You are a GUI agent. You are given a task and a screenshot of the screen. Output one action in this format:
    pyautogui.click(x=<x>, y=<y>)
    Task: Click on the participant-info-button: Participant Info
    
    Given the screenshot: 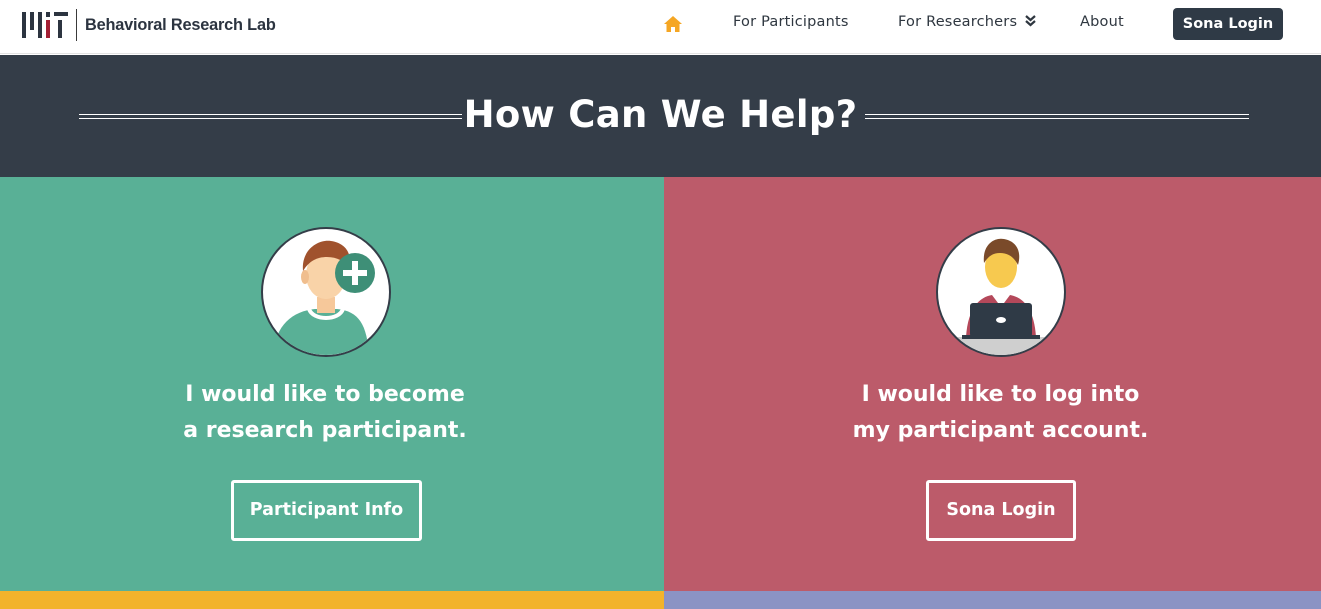 What is the action you would take?
    pyautogui.click(x=326, y=510)
    